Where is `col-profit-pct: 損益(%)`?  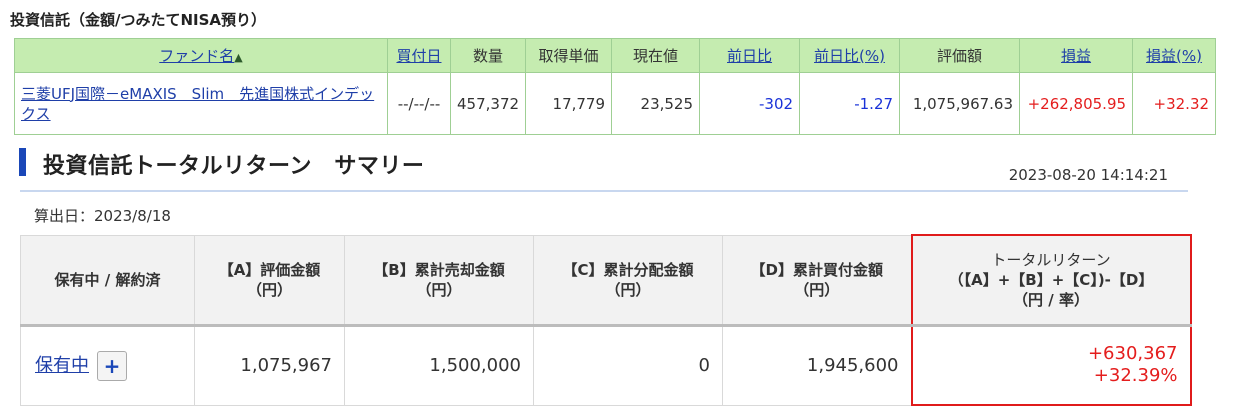 col-profit-pct: 損益(%) is located at coordinates (1174, 55).